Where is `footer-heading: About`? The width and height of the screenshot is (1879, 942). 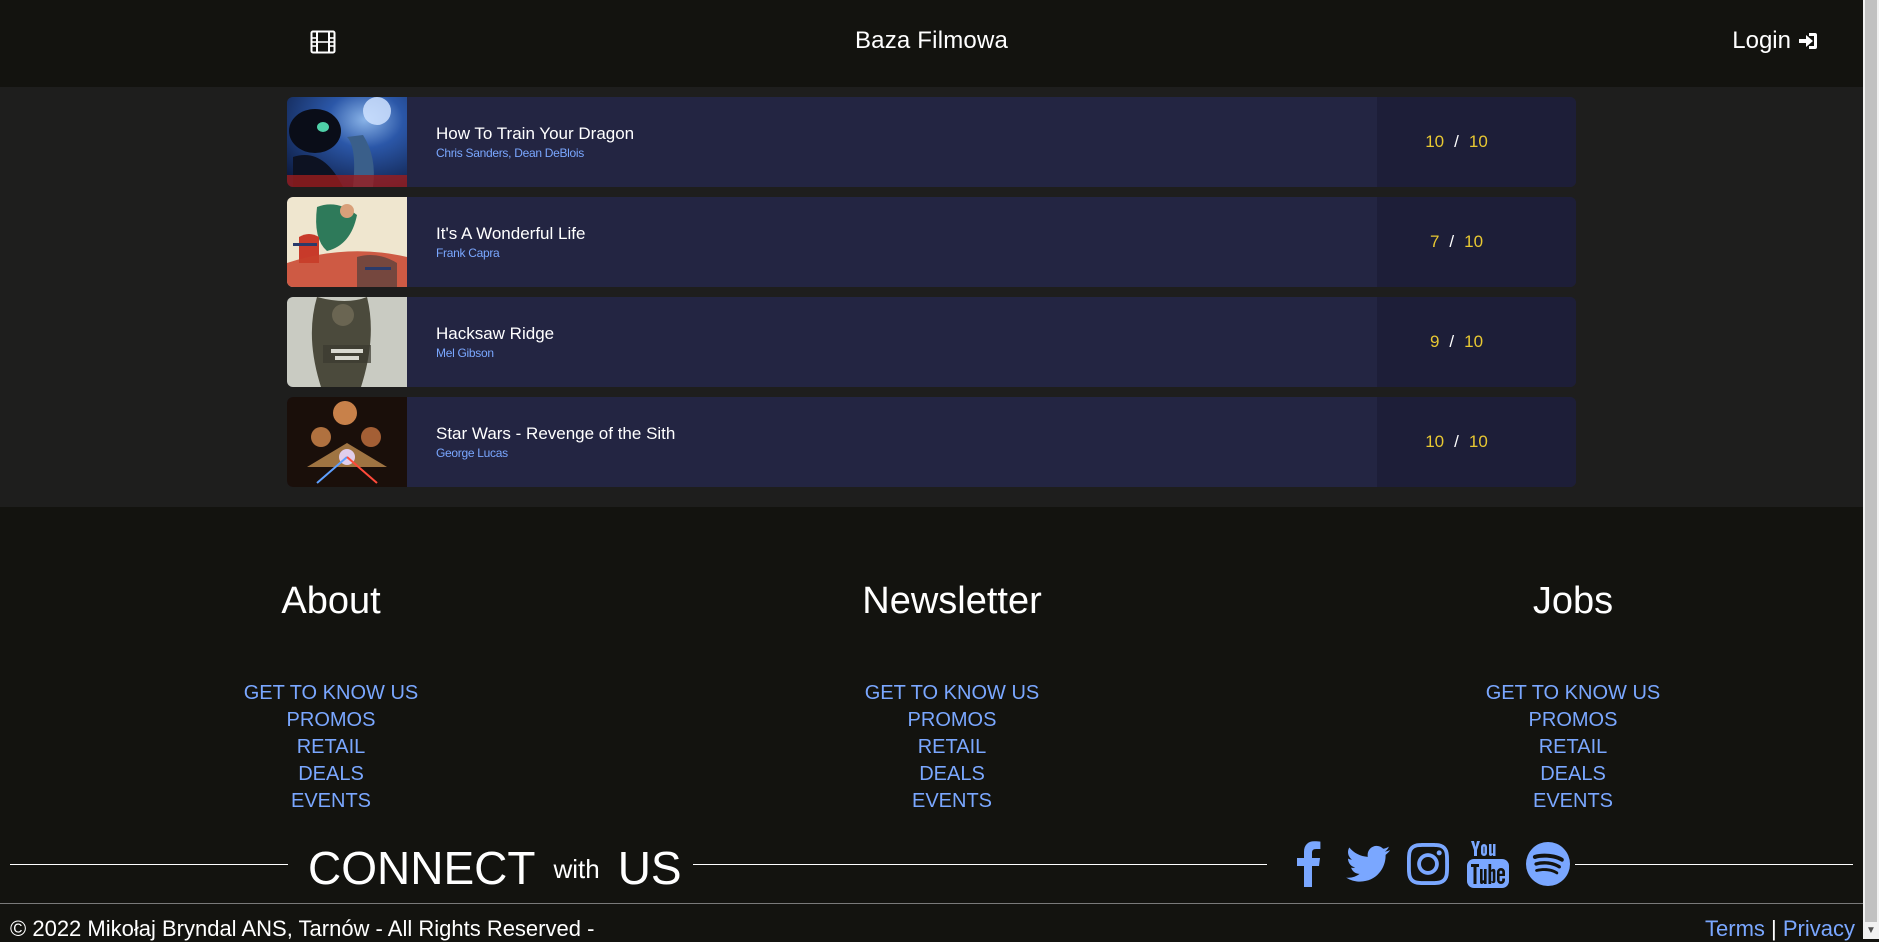
footer-heading: About is located at coordinates (331, 601).